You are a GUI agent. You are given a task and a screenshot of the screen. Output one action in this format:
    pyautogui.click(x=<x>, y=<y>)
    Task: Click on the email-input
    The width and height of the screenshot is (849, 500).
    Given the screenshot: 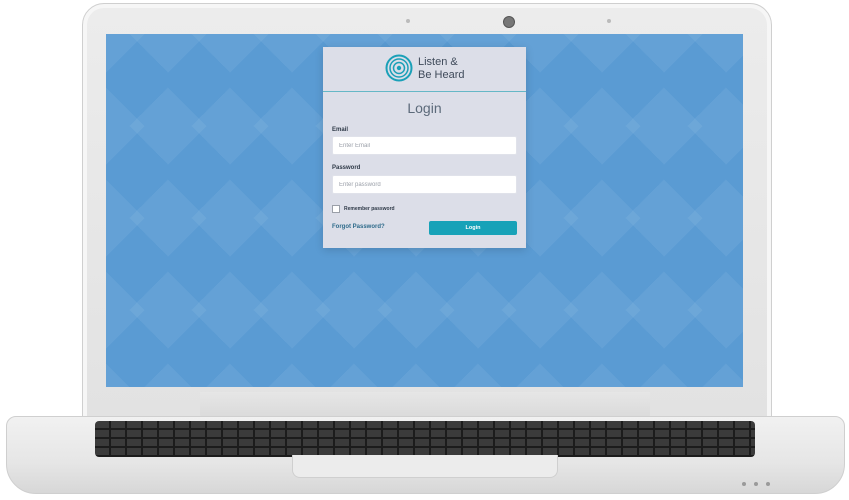 What is the action you would take?
    pyautogui.click(x=424, y=145)
    